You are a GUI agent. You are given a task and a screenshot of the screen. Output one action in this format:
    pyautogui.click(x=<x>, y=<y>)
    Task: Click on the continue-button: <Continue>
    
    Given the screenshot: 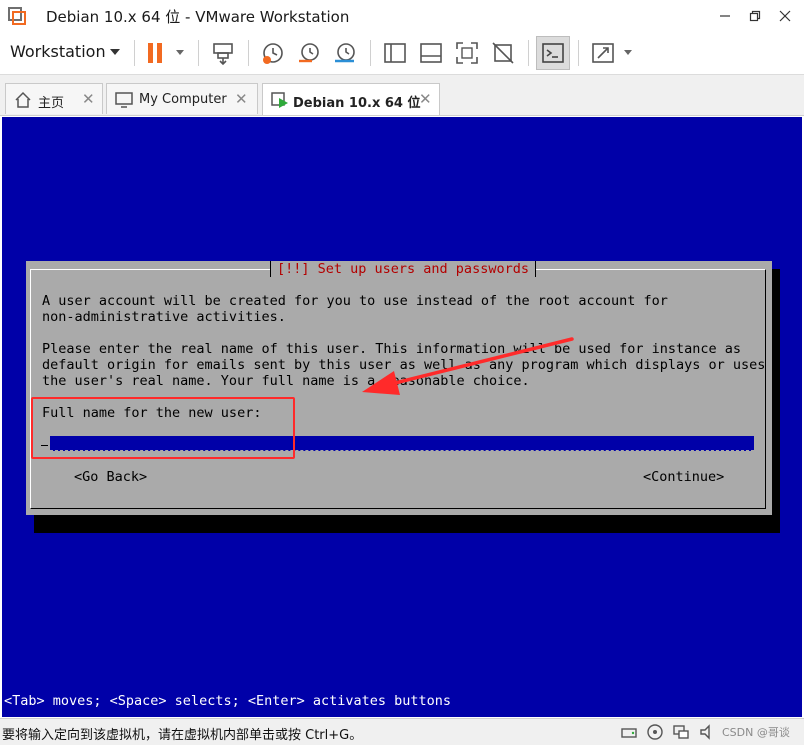 What is the action you would take?
    pyautogui.click(x=683, y=477)
    